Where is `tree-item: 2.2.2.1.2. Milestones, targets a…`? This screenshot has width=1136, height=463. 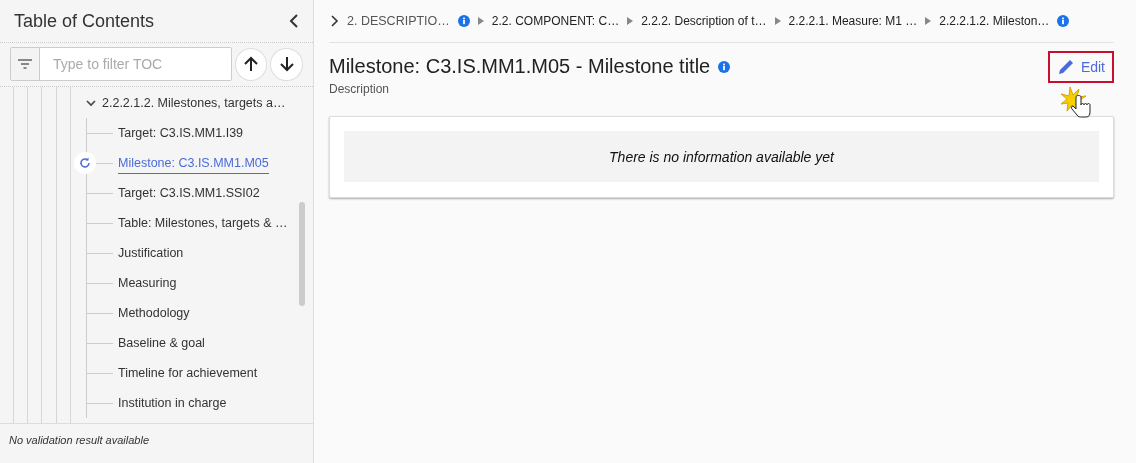
tree-item: 2.2.2.1.2. Milestones, targets a… is located at coordinates (194, 103).